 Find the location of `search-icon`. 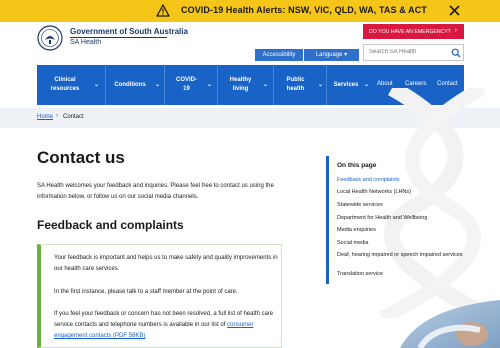

search-icon is located at coordinates (456, 53).